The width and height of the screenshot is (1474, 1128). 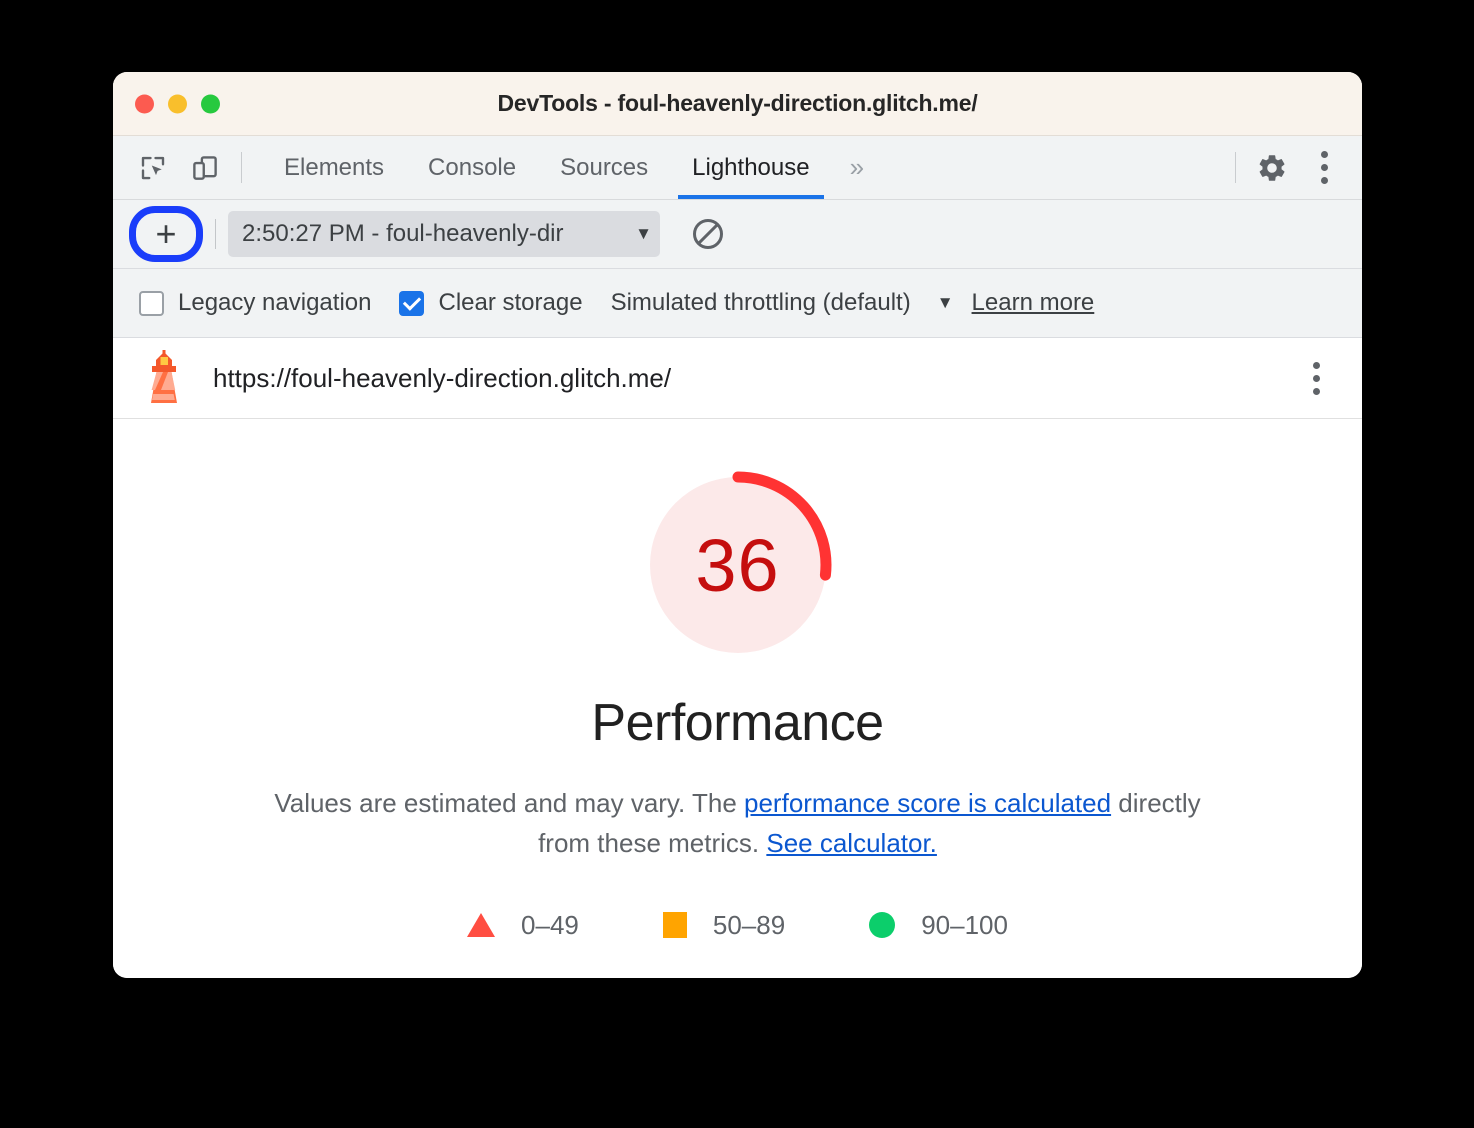 I want to click on minimize-window-button, so click(x=177, y=103).